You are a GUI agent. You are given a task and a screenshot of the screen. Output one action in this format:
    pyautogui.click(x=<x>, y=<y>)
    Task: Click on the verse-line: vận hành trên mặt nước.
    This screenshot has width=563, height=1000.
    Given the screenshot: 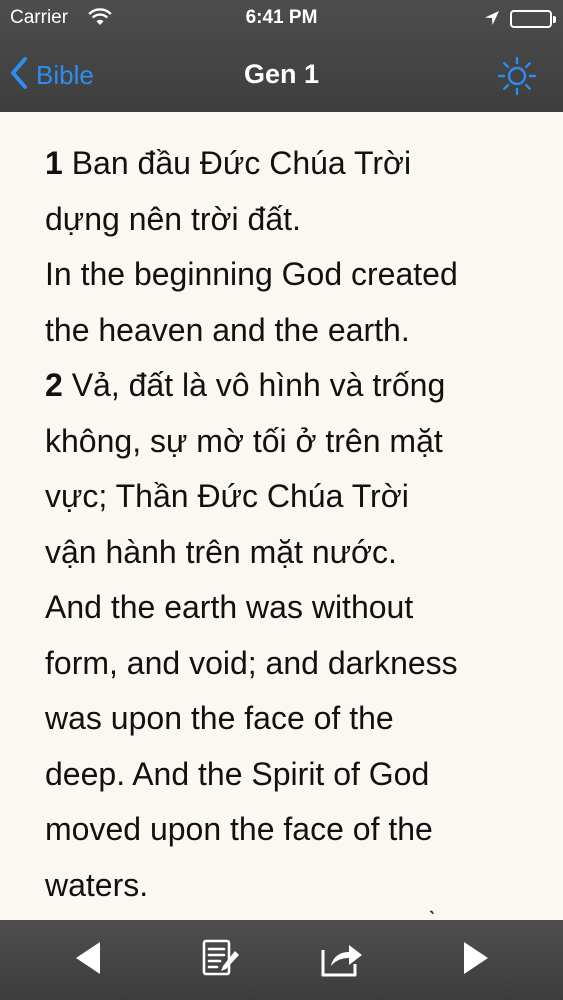 What is the action you would take?
    pyautogui.click(x=221, y=551)
    